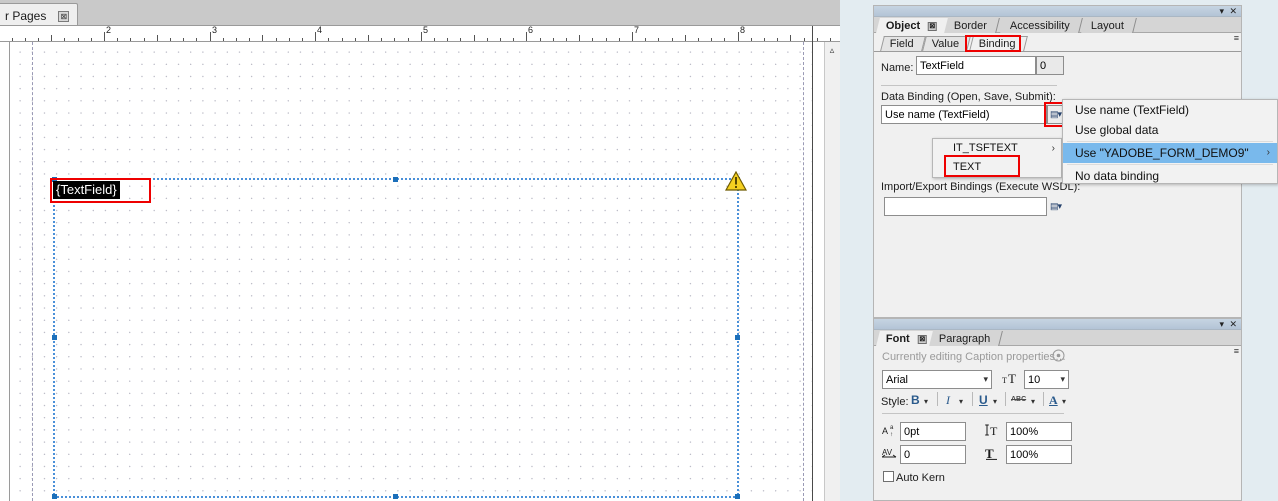 The width and height of the screenshot is (1278, 501). What do you see at coordinates (1018, 399) in the screenshot?
I see `strikethrough-button: ABC` at bounding box center [1018, 399].